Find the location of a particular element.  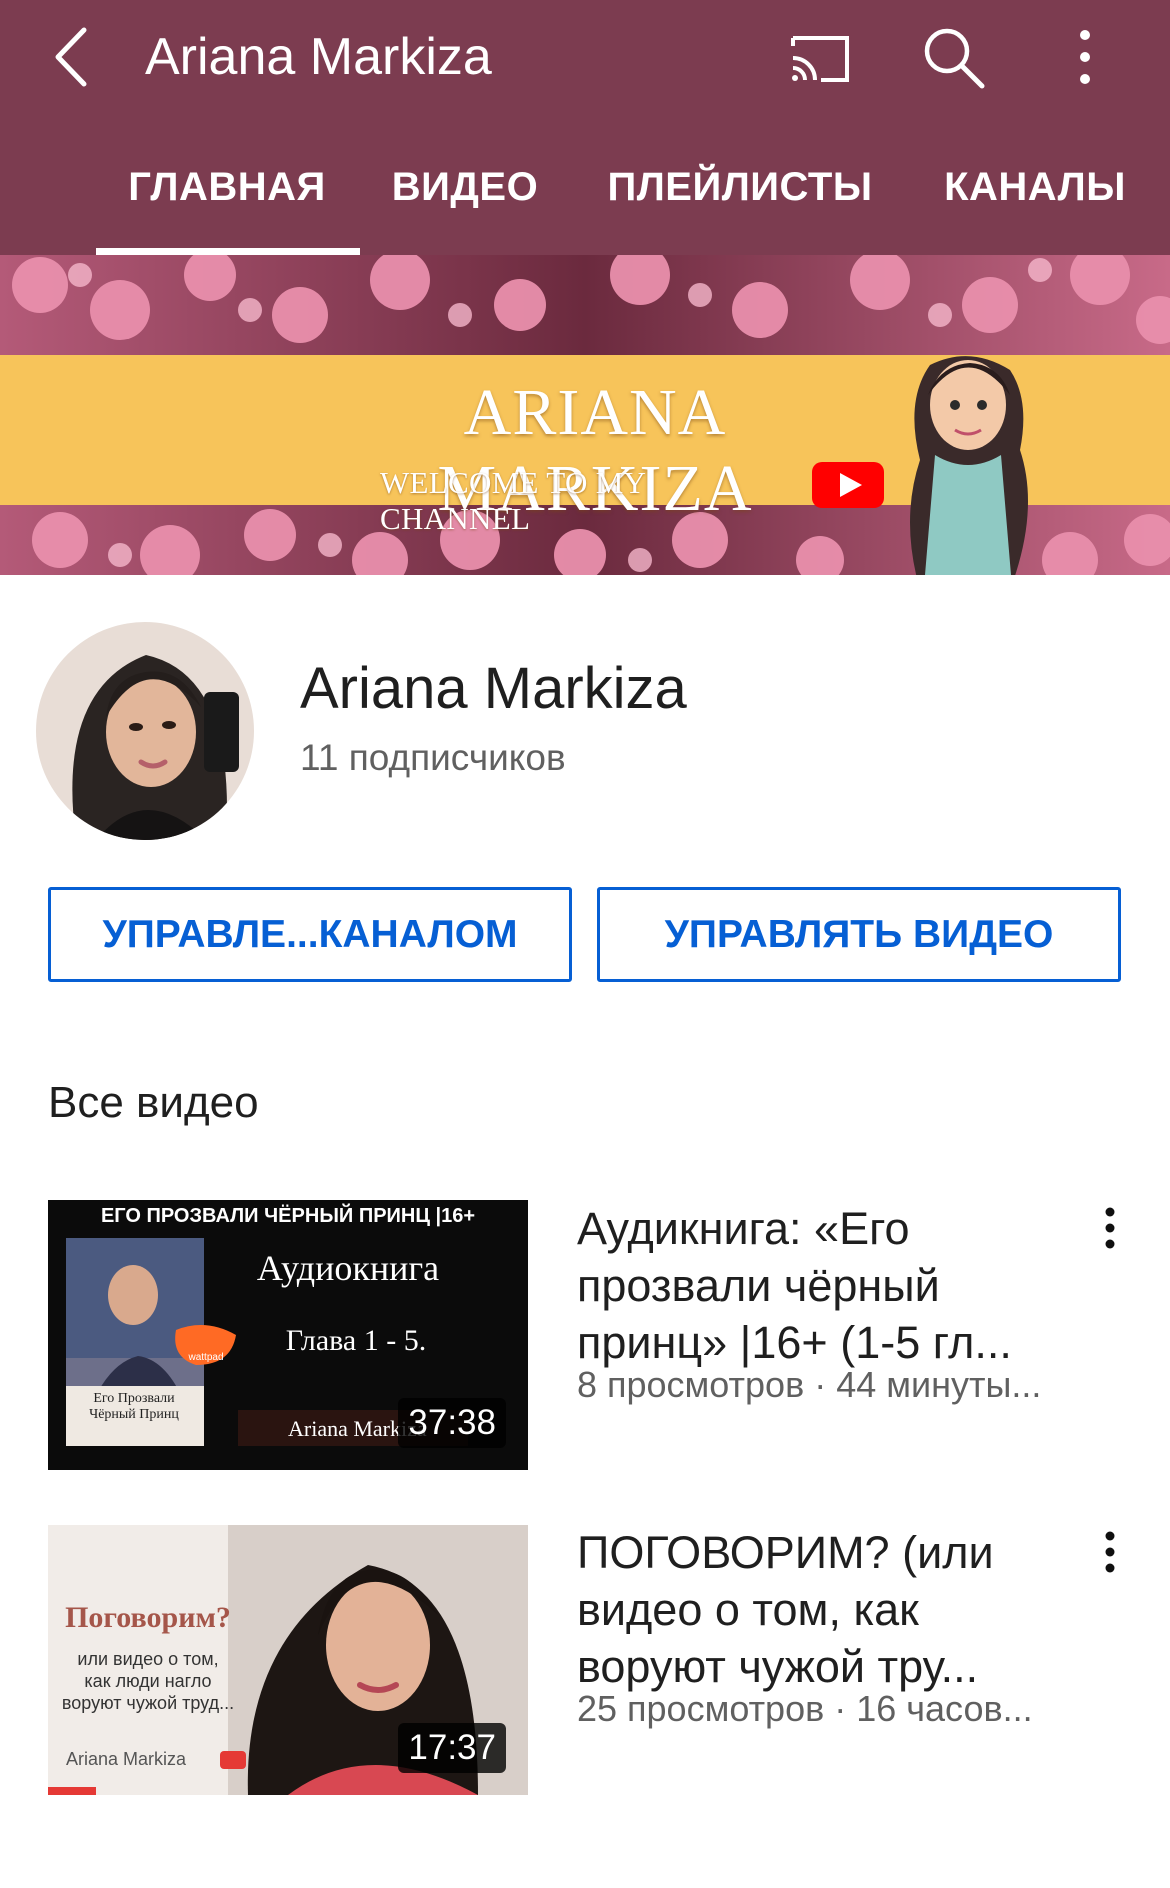

channel-avatar is located at coordinates (145, 731).